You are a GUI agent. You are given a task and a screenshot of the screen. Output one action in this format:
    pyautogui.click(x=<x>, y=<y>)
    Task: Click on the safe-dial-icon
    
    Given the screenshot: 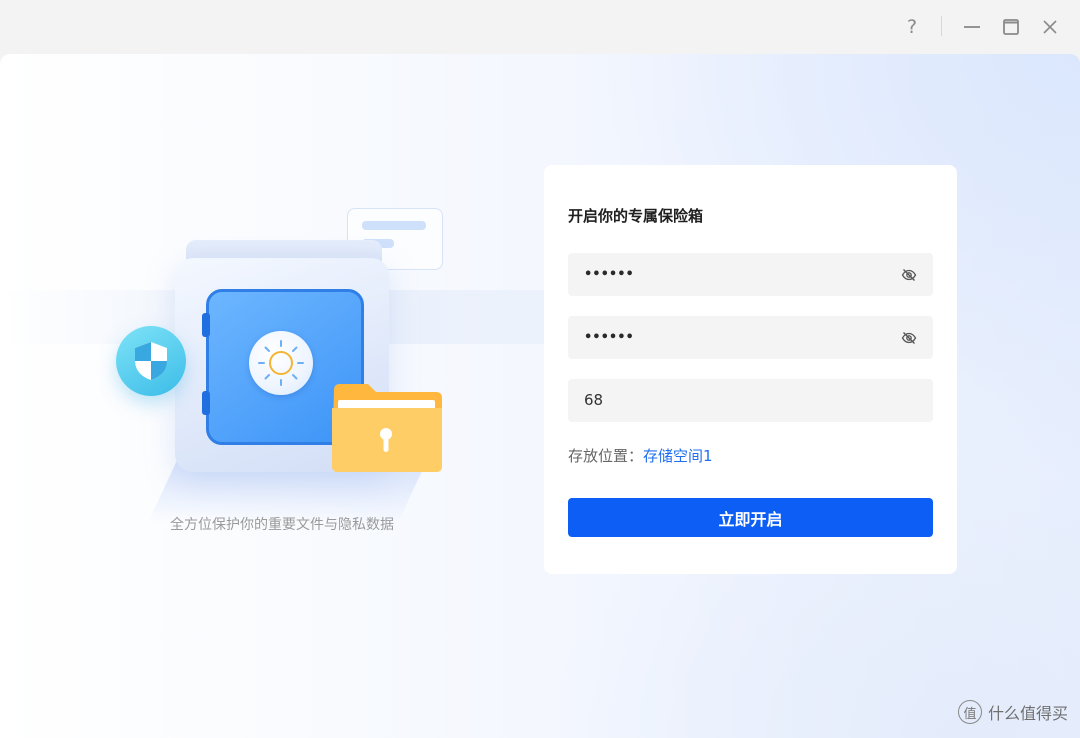 What is the action you would take?
    pyautogui.click(x=281, y=363)
    